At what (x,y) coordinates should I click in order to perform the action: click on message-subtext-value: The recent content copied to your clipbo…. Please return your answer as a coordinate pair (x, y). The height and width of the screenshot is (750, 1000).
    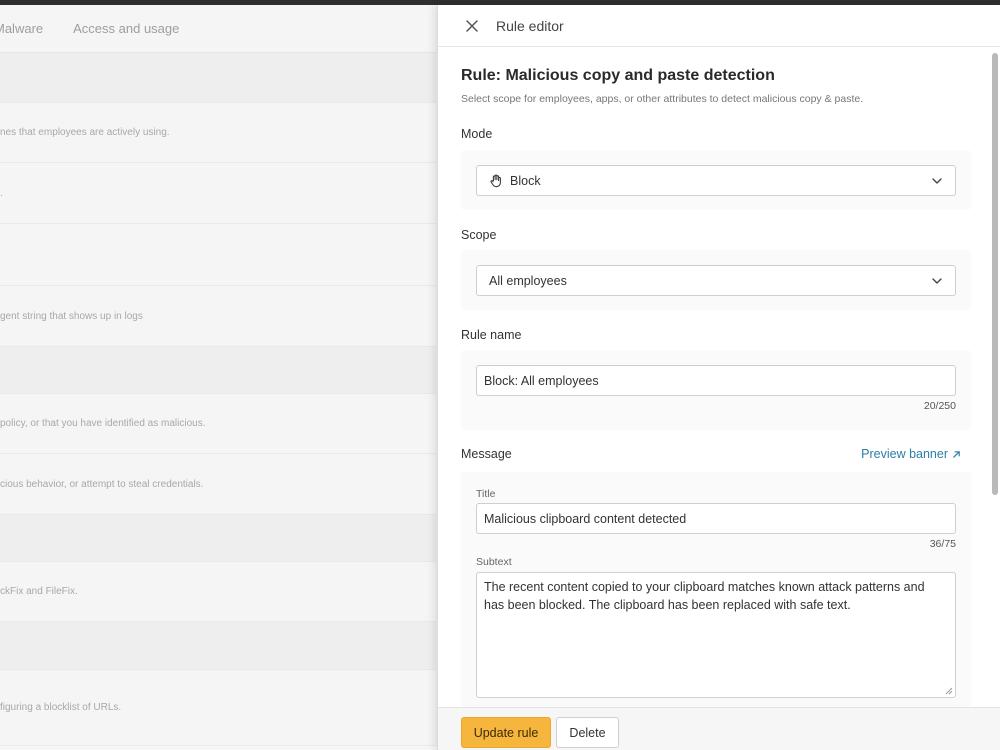
    Looking at the image, I should click on (704, 596).